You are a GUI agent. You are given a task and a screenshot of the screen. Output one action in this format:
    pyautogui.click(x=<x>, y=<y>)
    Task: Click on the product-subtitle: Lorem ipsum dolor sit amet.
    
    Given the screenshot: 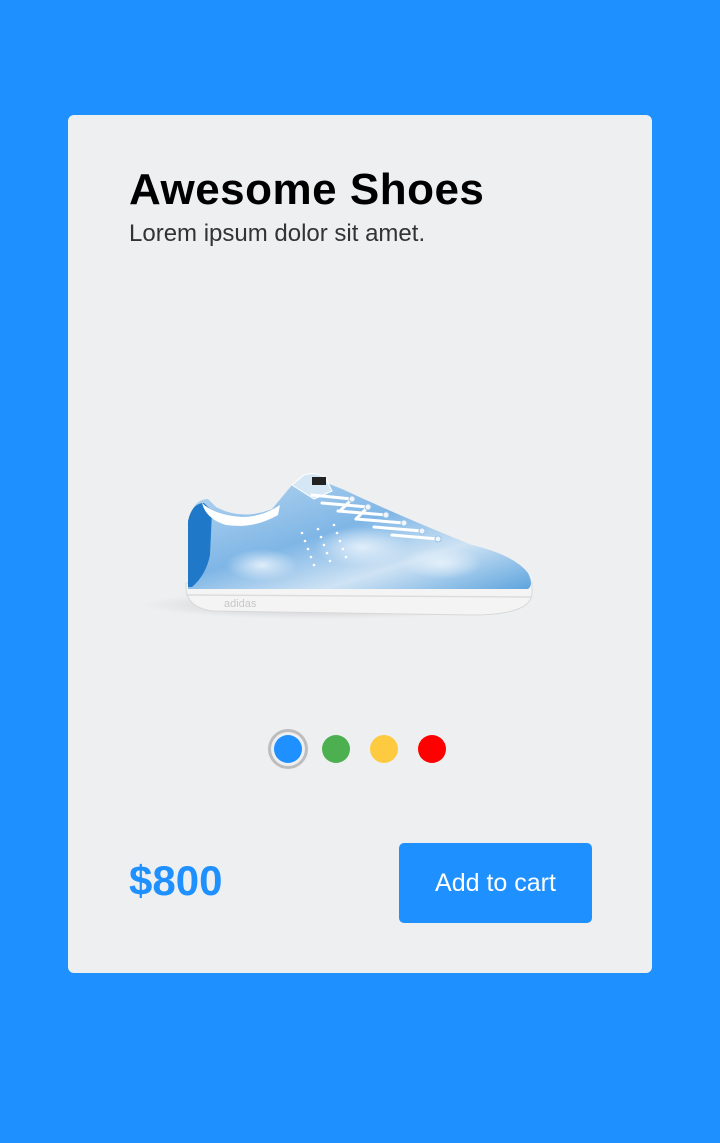 What is the action you would take?
    pyautogui.click(x=277, y=233)
    